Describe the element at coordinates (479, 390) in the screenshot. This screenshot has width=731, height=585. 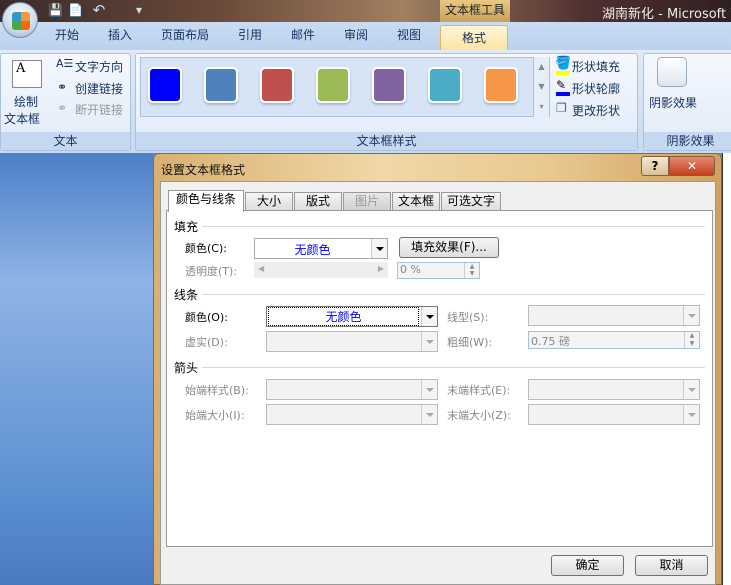
I see `end-style-label: 末端样式(E):` at that location.